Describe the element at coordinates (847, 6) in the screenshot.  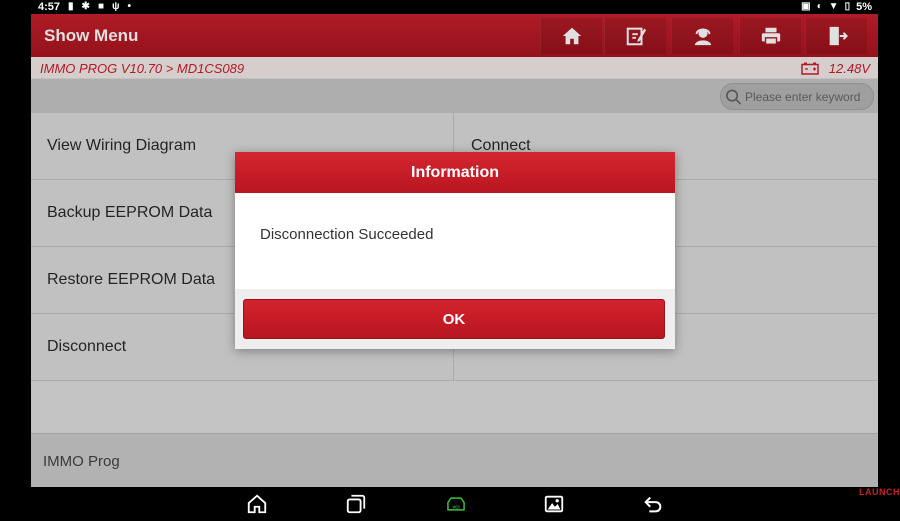
I see `battery-icon: ▯` at that location.